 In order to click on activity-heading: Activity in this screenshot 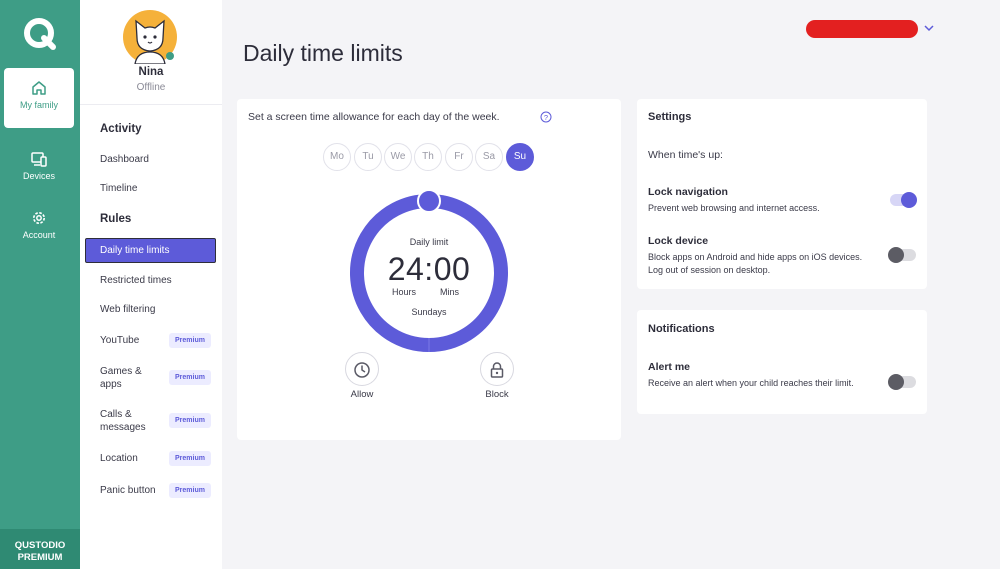, I will do `click(121, 129)`.